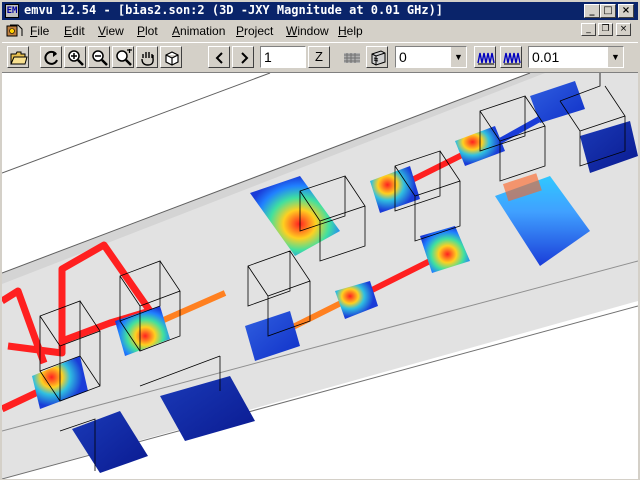  I want to click on arrow-right-icon, so click(245, 58).